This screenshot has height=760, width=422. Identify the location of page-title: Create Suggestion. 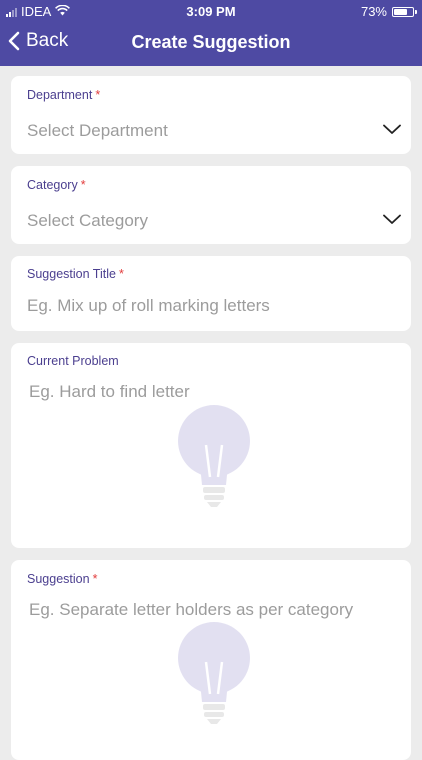
(211, 42).